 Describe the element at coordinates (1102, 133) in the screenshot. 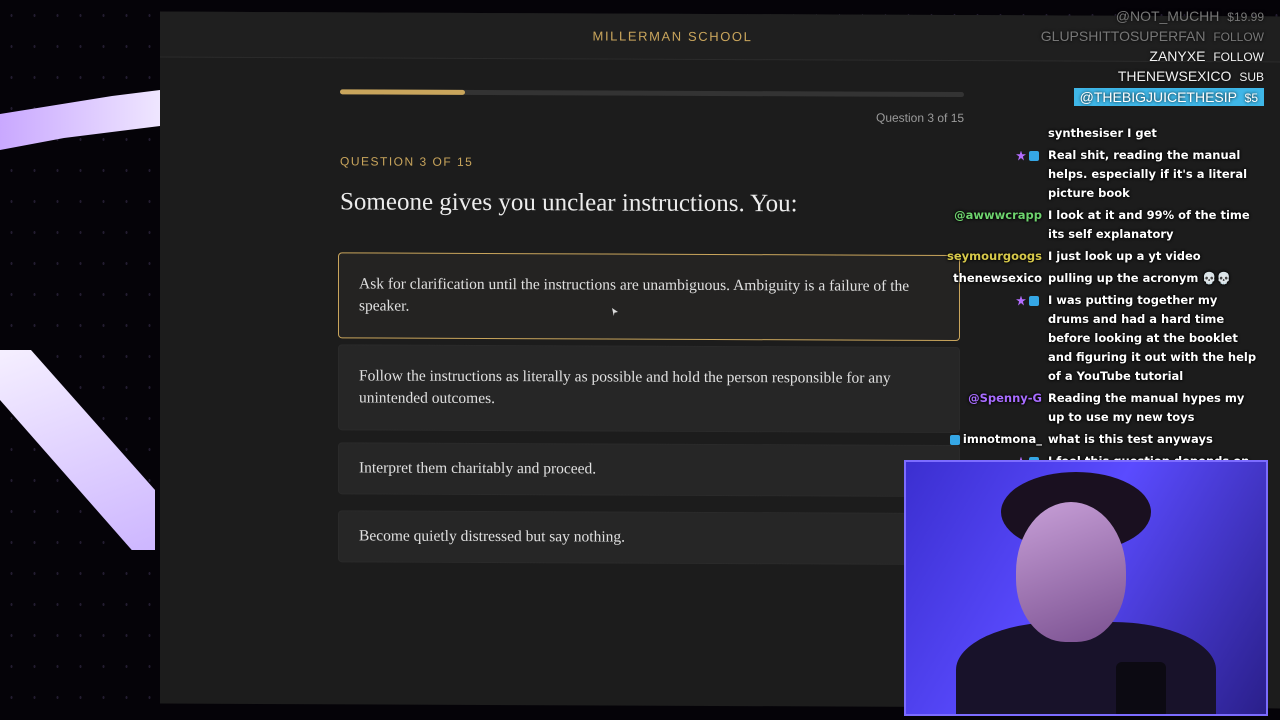

I see `chat-text: synthesiser I get` at that location.